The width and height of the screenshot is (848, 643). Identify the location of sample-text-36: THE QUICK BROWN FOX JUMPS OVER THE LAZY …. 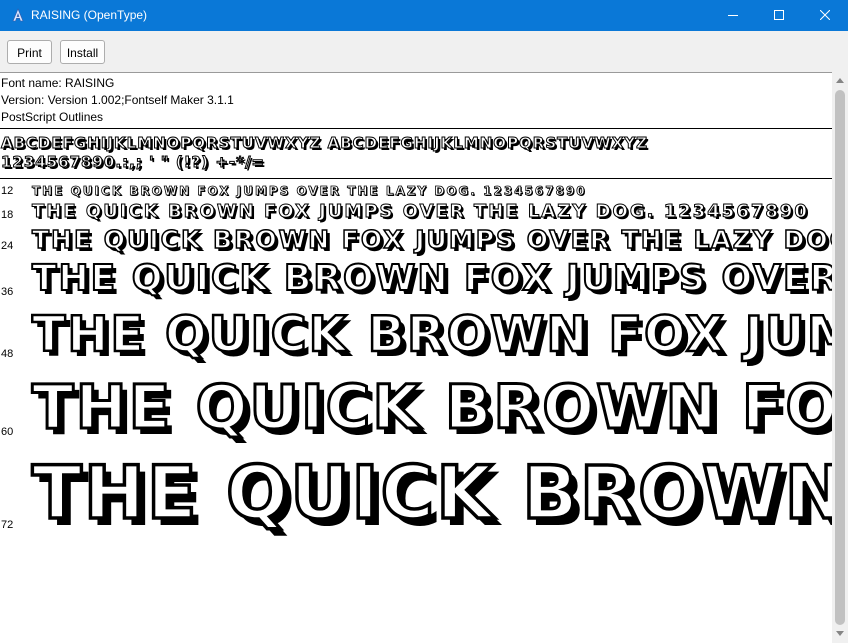
(431, 278).